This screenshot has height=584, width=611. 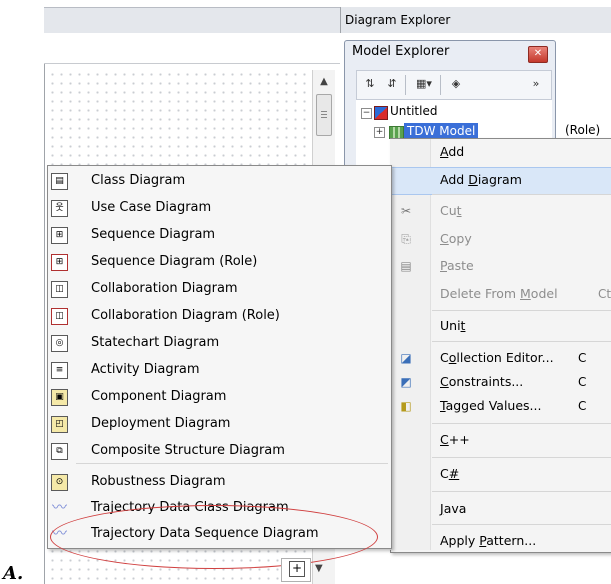 What do you see at coordinates (232, 463) in the screenshot?
I see `submenu-separator` at bounding box center [232, 463].